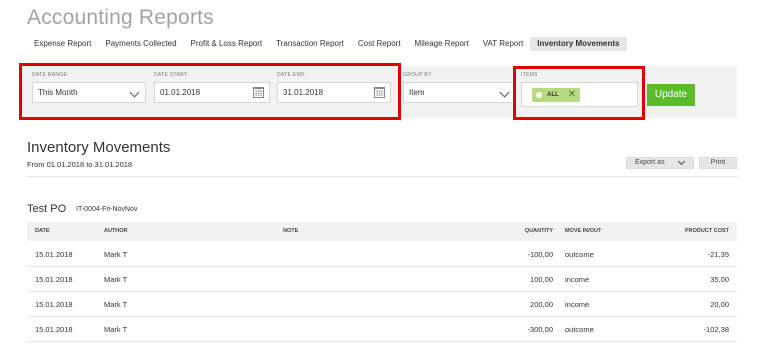 This screenshot has width=768, height=344. What do you see at coordinates (382, 279) in the screenshot?
I see `table-row: 15.01.2018 Mark T 100,00 income 35,00` at bounding box center [382, 279].